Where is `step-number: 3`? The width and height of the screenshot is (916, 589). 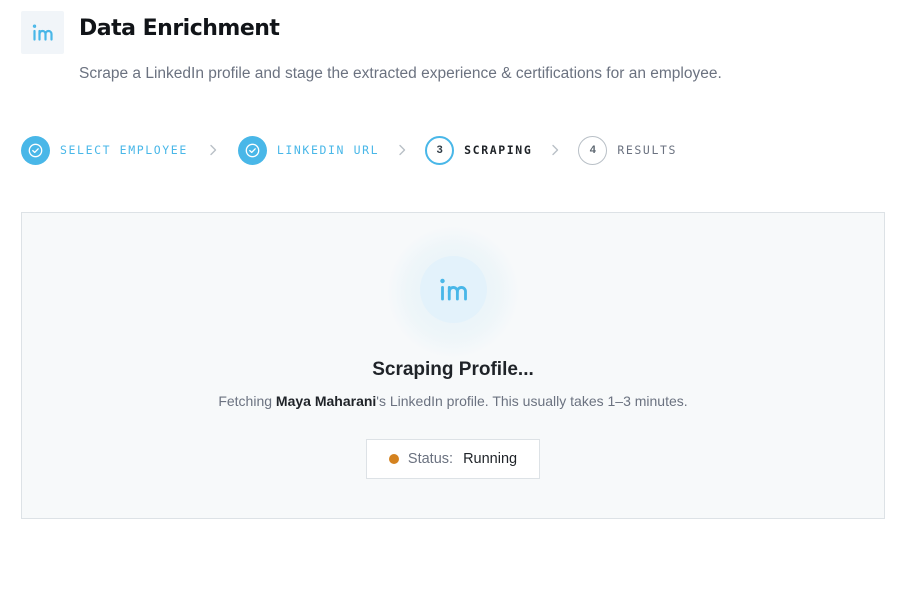 step-number: 3 is located at coordinates (440, 150).